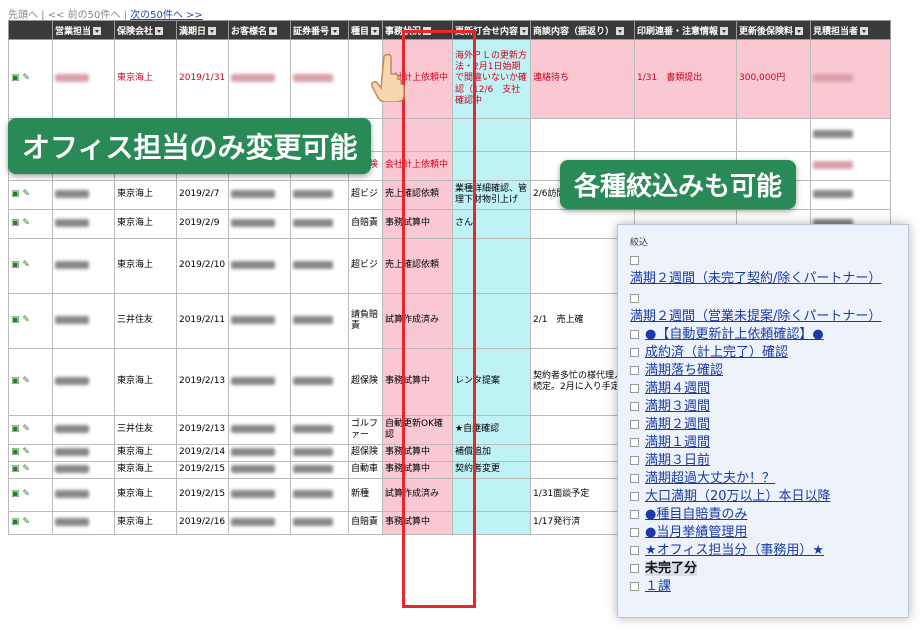 The width and height of the screenshot is (924, 632). What do you see at coordinates (684, 370) in the screenshot?
I see `filter-item-label: 満期落ち確認` at bounding box center [684, 370].